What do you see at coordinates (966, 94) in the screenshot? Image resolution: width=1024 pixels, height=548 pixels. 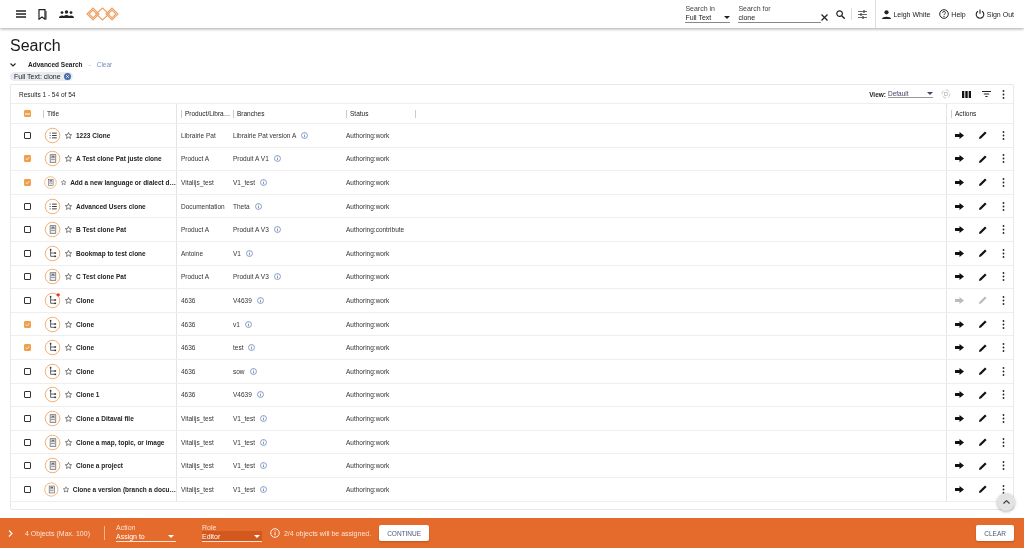 I see `columns-icon` at bounding box center [966, 94].